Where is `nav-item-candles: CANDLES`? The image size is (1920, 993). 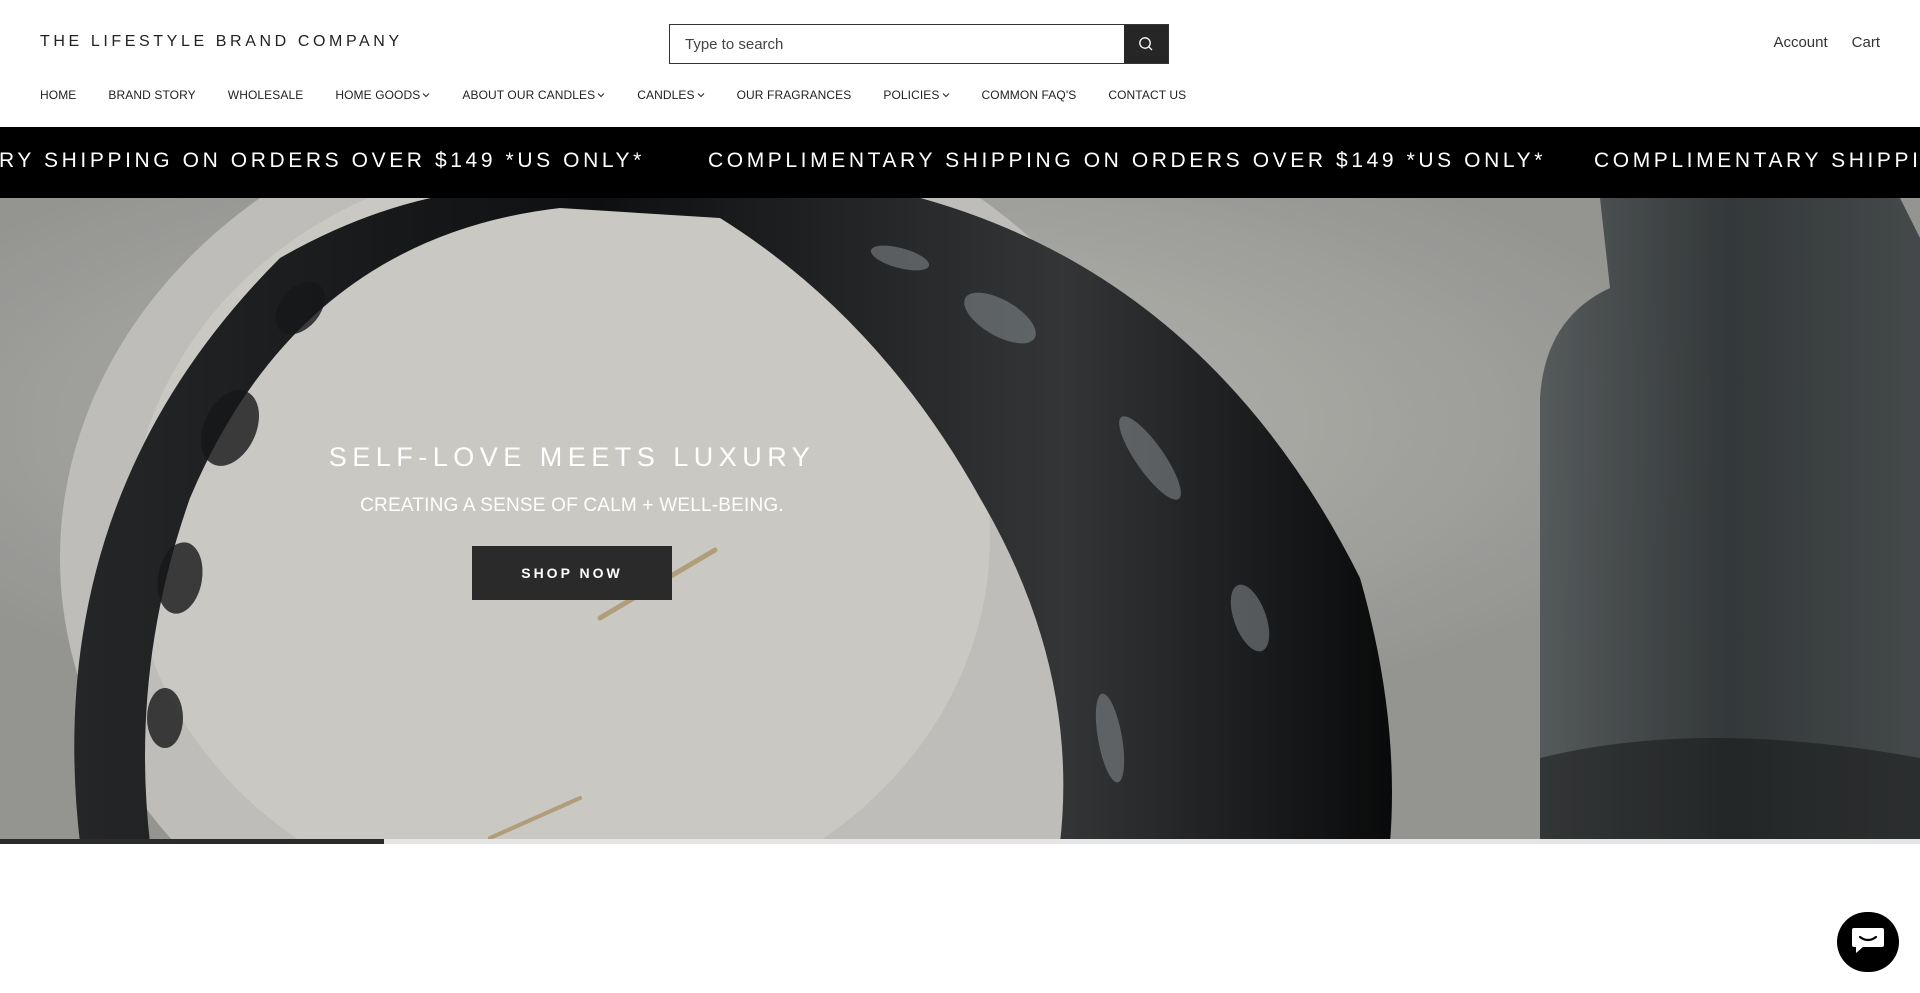 nav-item-candles: CANDLES is located at coordinates (670, 95).